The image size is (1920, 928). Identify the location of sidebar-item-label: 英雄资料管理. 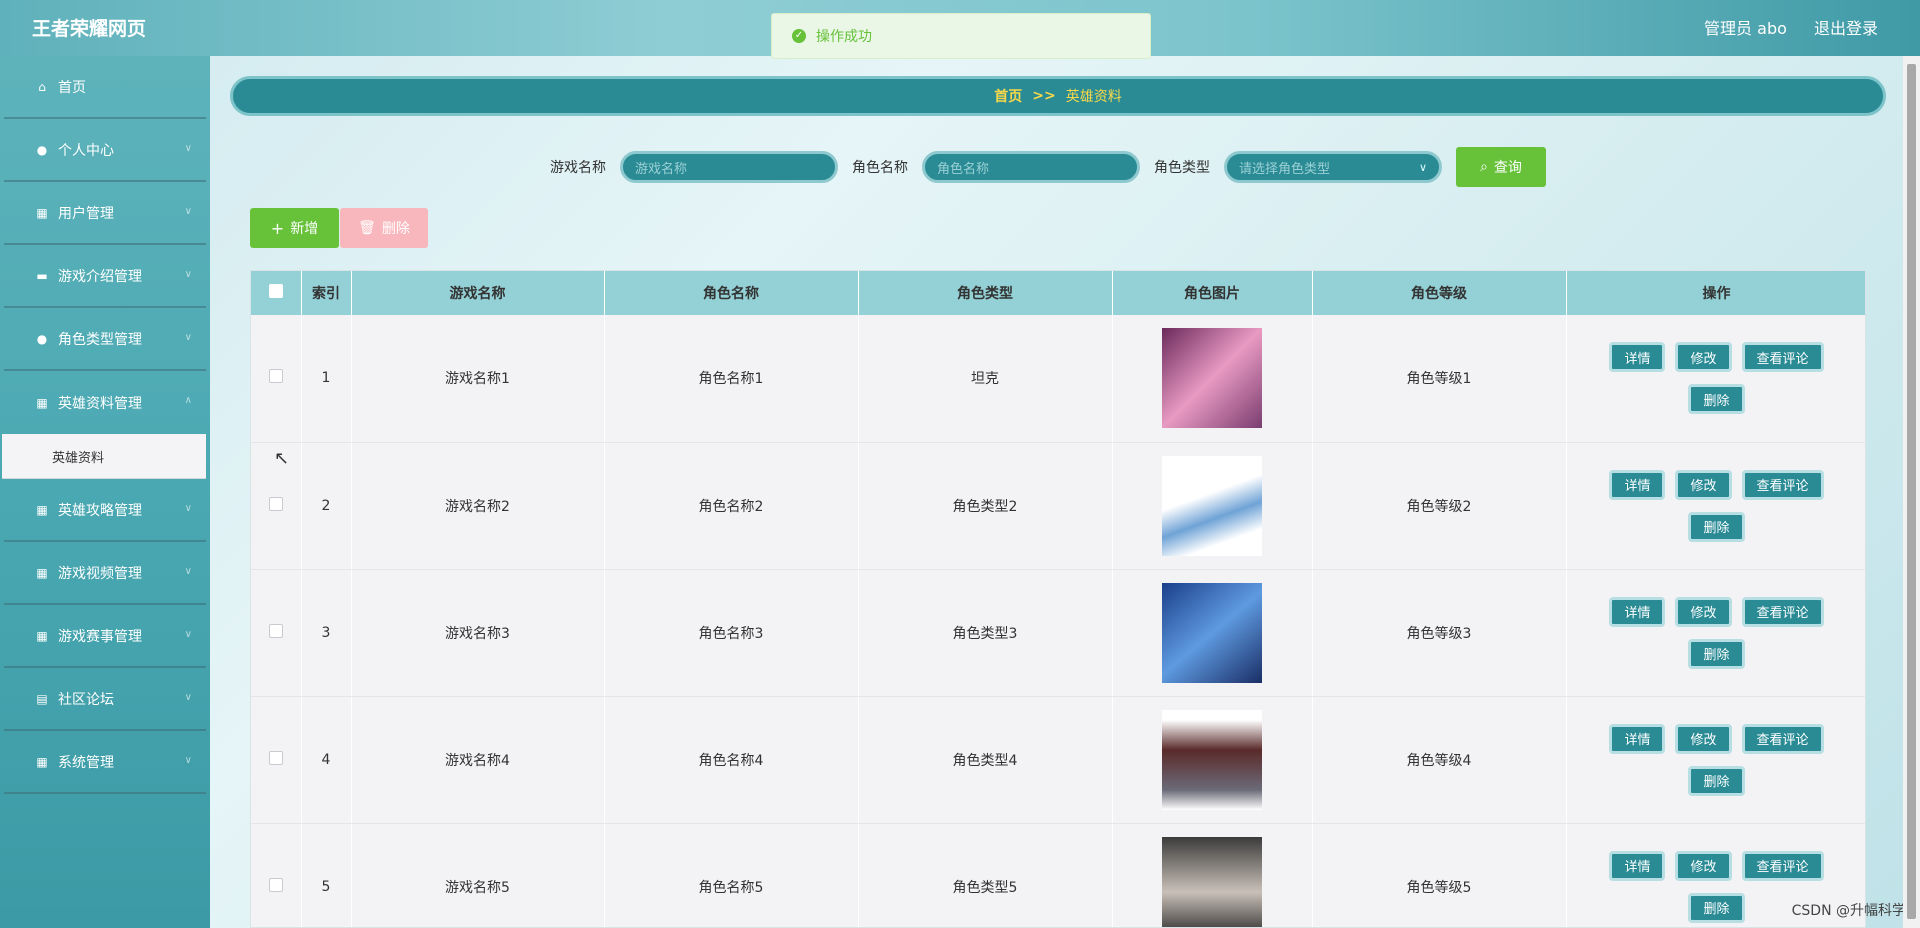
(100, 403).